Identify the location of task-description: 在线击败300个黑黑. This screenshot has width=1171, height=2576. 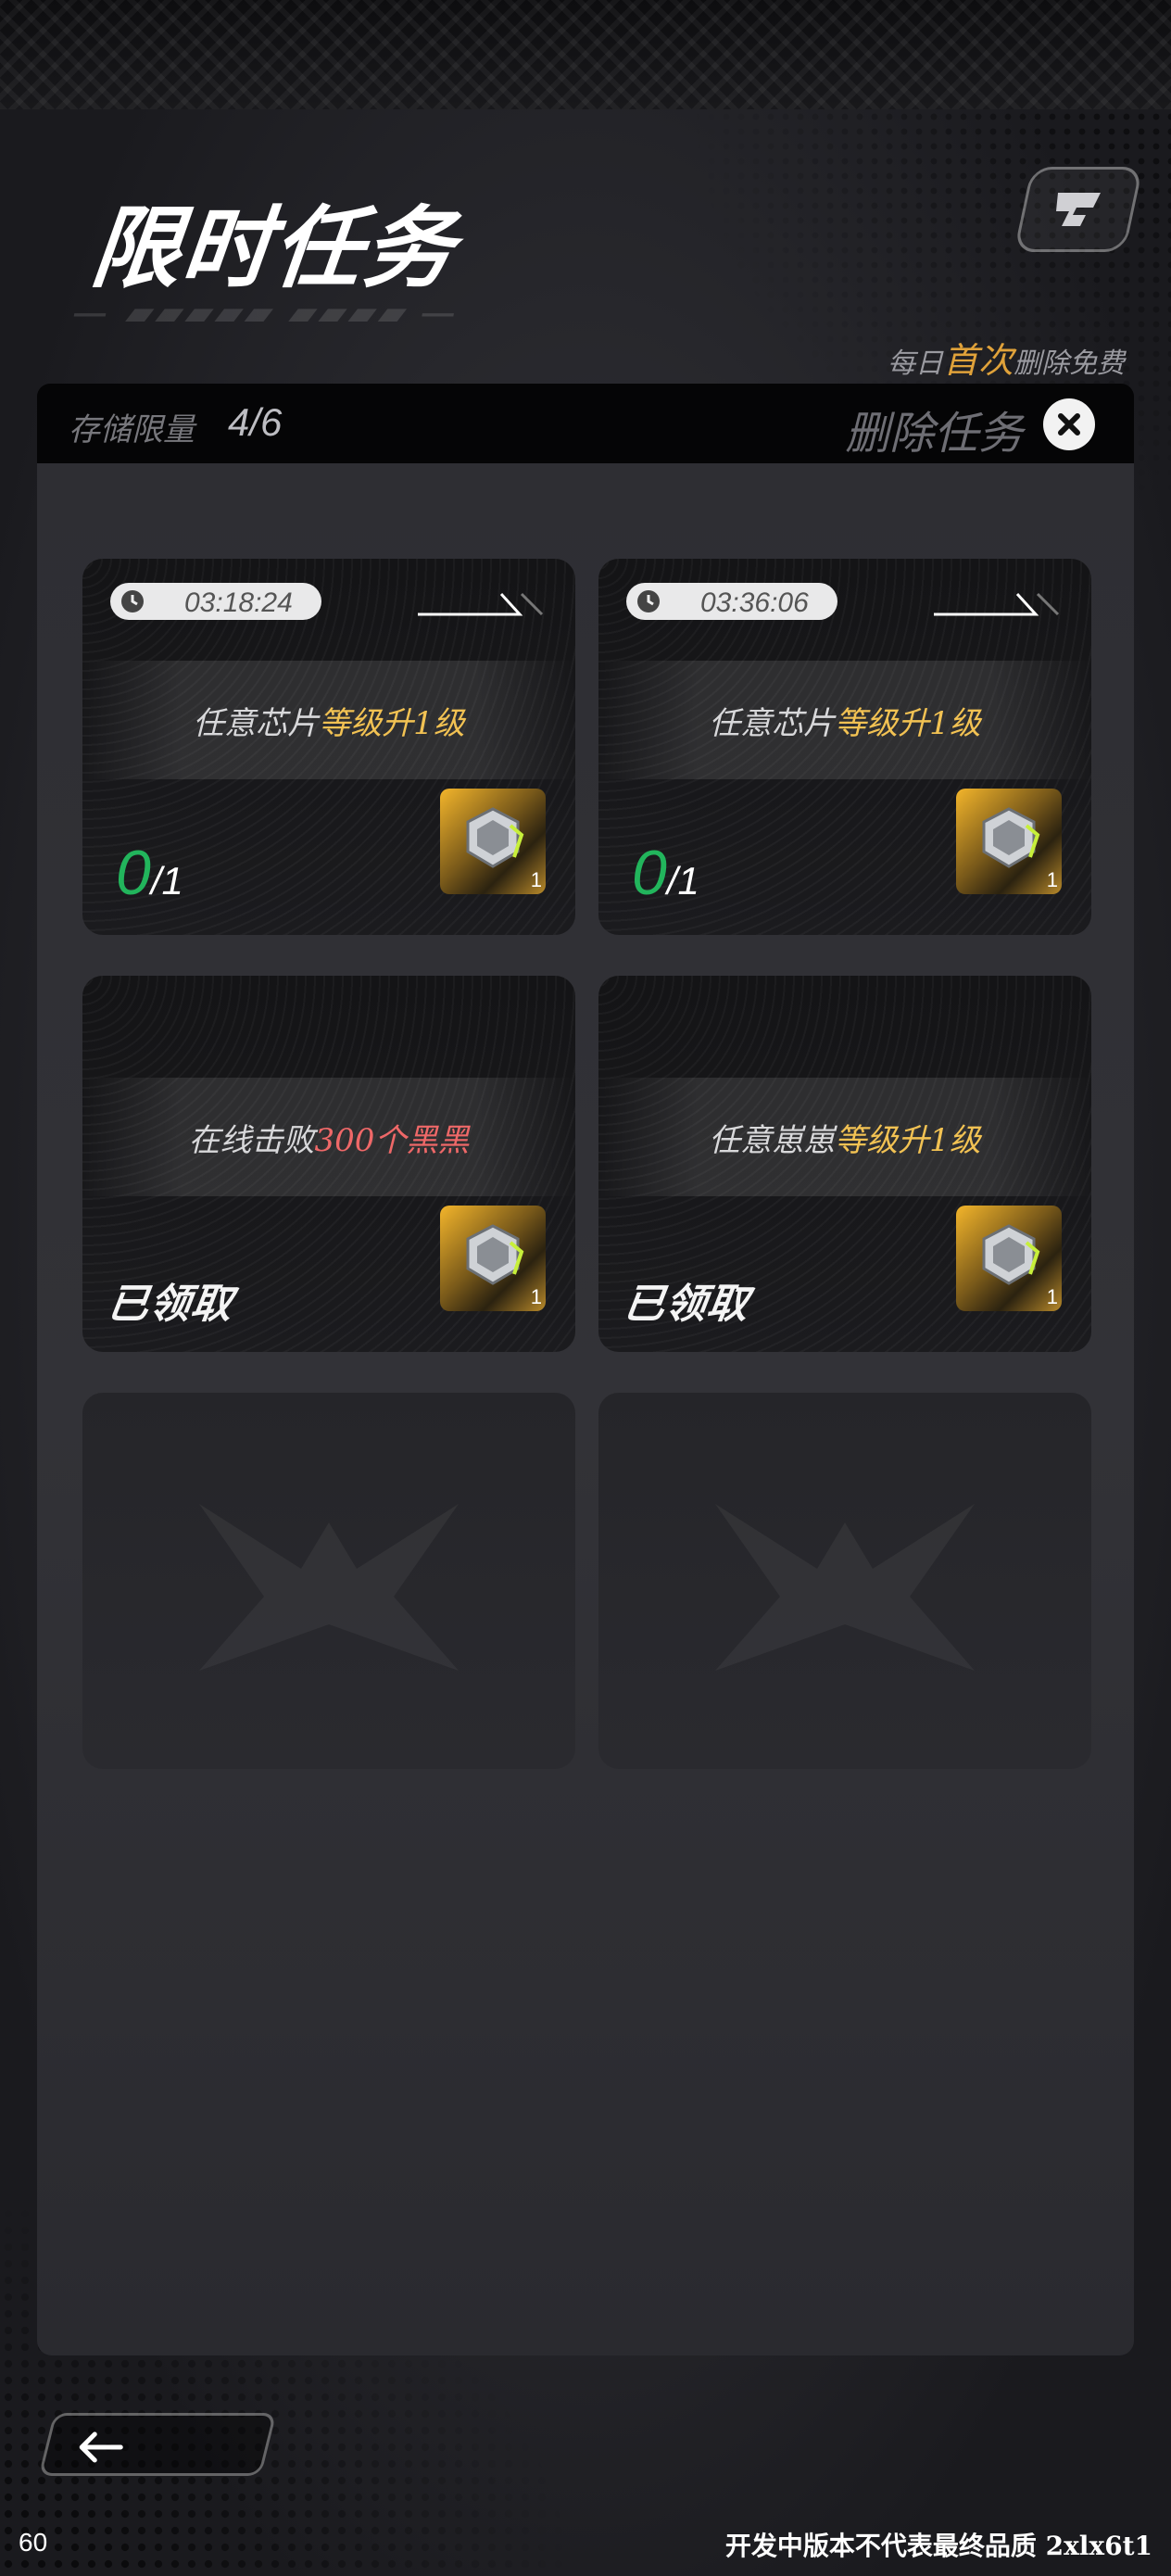
(329, 1137).